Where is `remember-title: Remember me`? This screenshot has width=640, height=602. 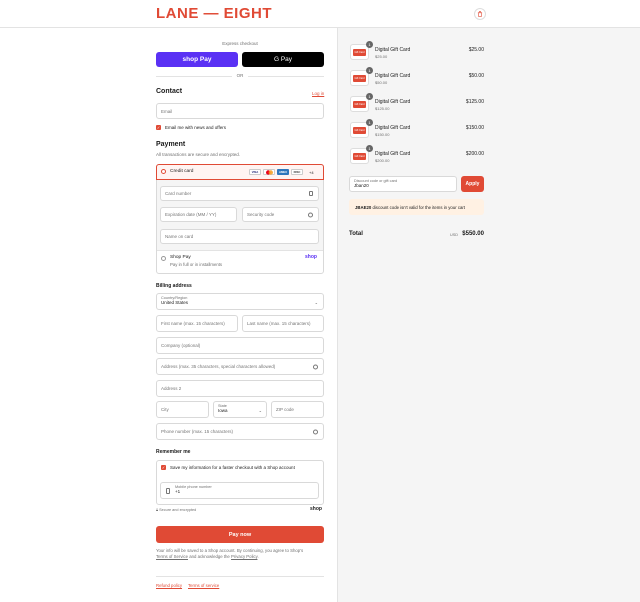
remember-title: Remember me is located at coordinates (173, 452).